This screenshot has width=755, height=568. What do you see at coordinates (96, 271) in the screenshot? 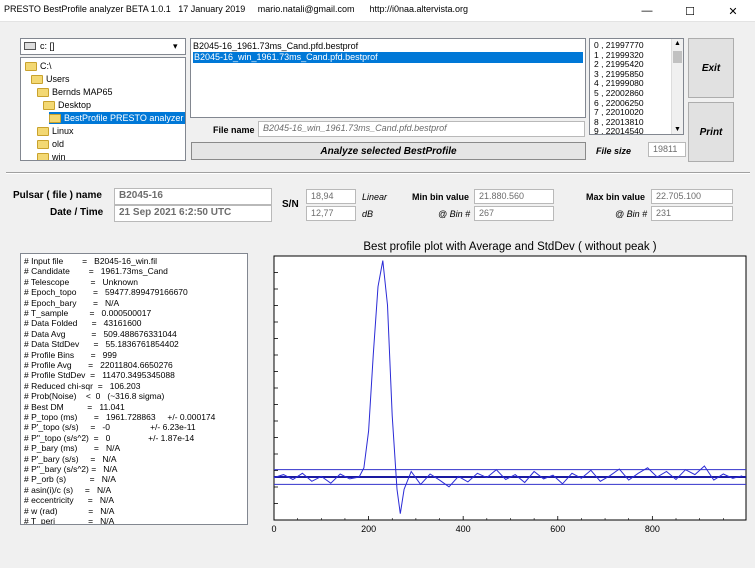
I see `info-line: # Candidate = 1961.73ms_Cand` at bounding box center [96, 271].